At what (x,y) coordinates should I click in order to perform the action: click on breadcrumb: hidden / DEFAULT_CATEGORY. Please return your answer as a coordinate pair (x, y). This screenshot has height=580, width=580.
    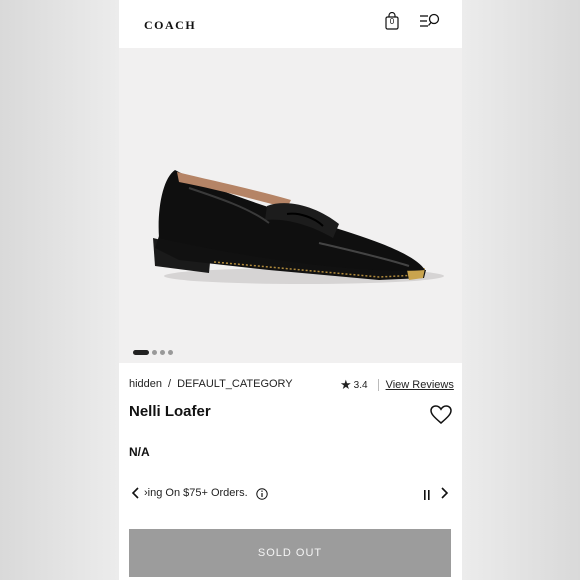
    Looking at the image, I should click on (211, 384).